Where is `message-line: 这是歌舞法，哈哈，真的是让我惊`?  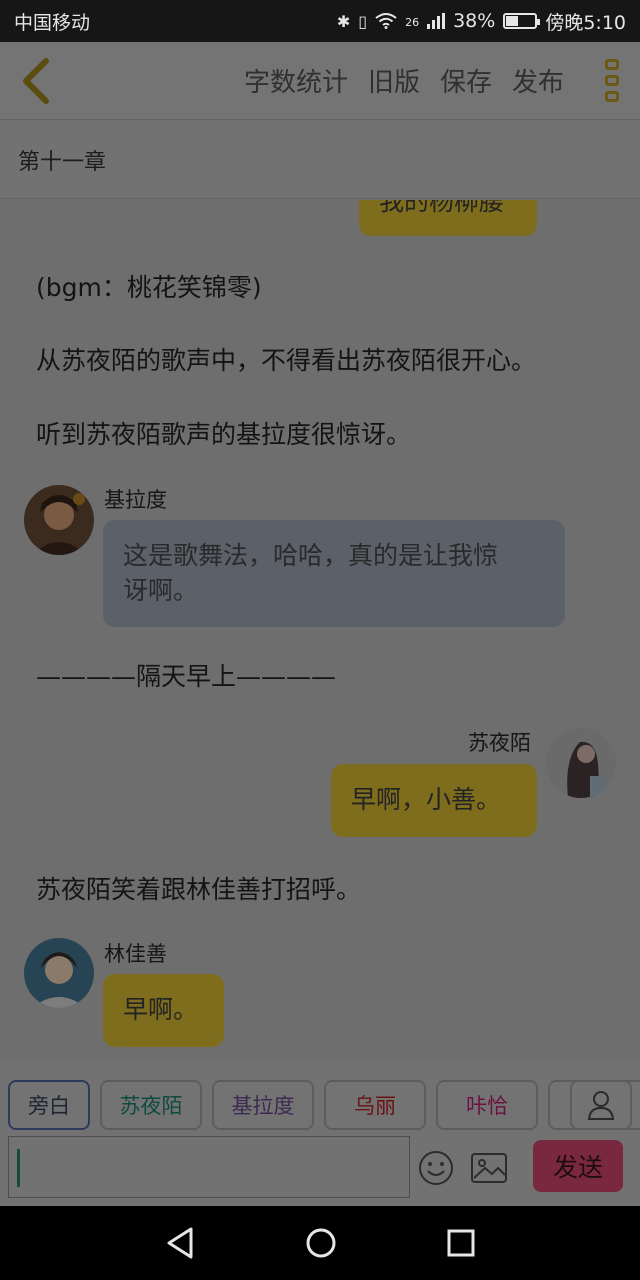 message-line: 这是歌舞法，哈哈，真的是让我惊 is located at coordinates (311, 555).